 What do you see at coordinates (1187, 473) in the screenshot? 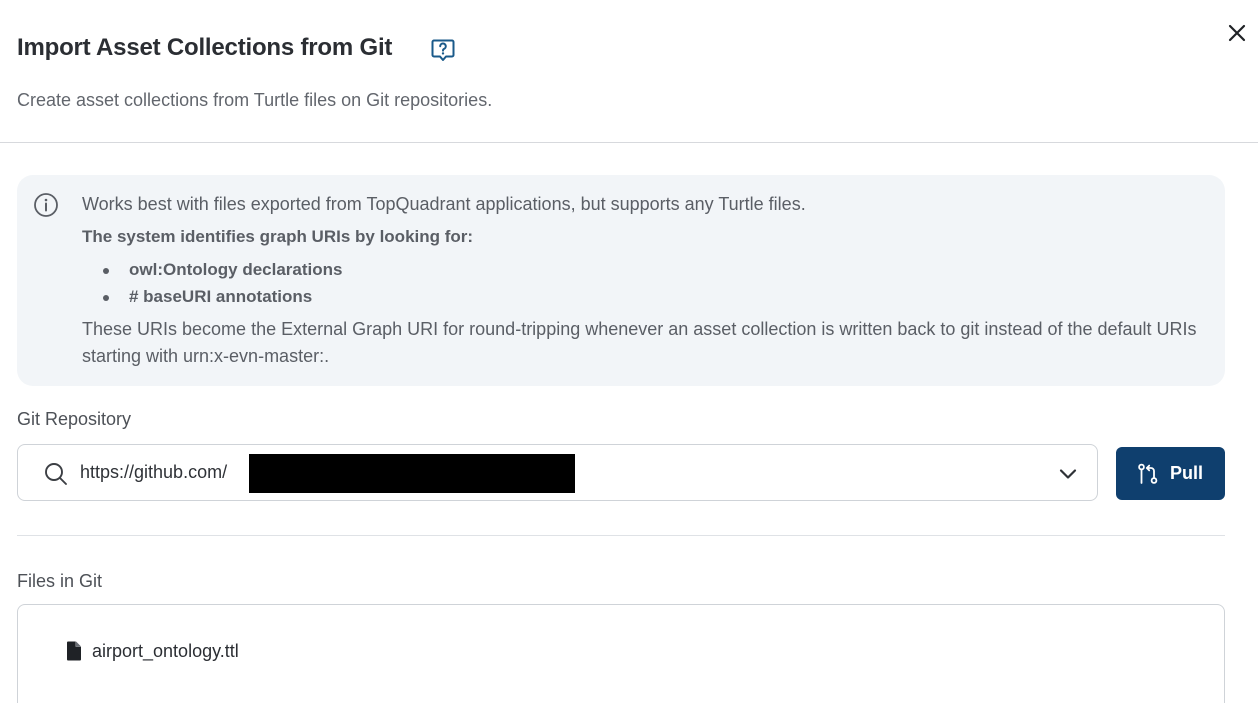
I see `pull-button-label: Pull` at bounding box center [1187, 473].